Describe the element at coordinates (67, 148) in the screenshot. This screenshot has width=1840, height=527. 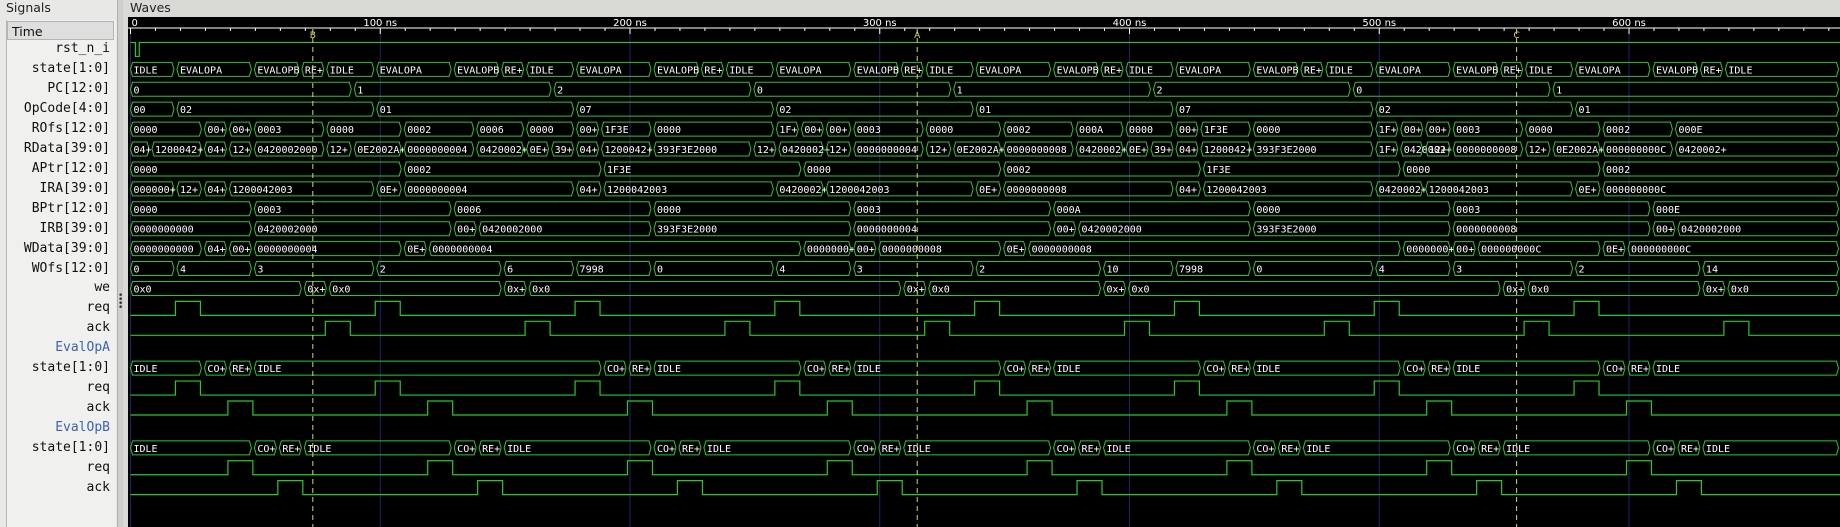
I see `signal-name: RData[39:0]` at that location.